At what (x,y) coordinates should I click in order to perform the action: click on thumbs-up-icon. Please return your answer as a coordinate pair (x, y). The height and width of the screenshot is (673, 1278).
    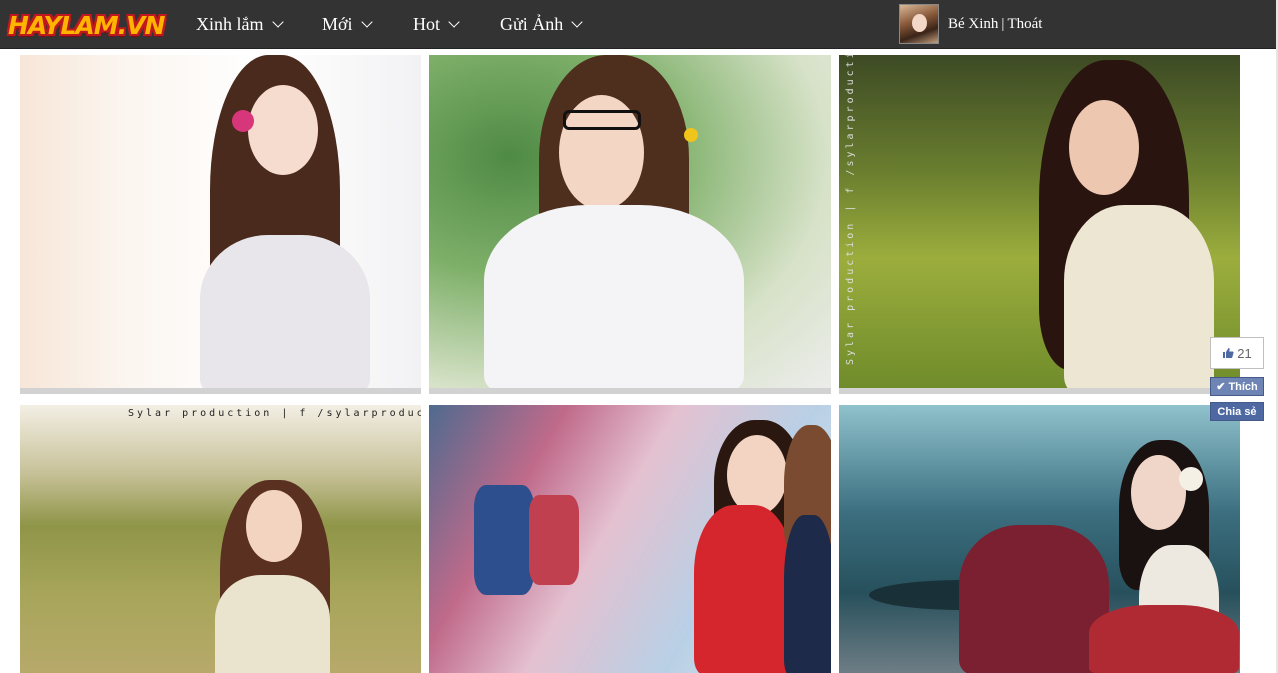
    Looking at the image, I should click on (1228, 353).